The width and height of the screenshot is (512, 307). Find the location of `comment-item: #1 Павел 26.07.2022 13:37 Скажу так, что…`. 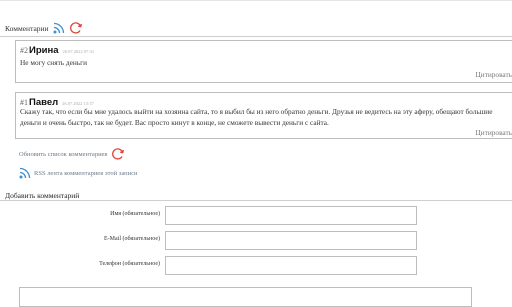

comment-item: #1 Павел 26.07.2022 13:37 Скажу так, что… is located at coordinates (263, 115).